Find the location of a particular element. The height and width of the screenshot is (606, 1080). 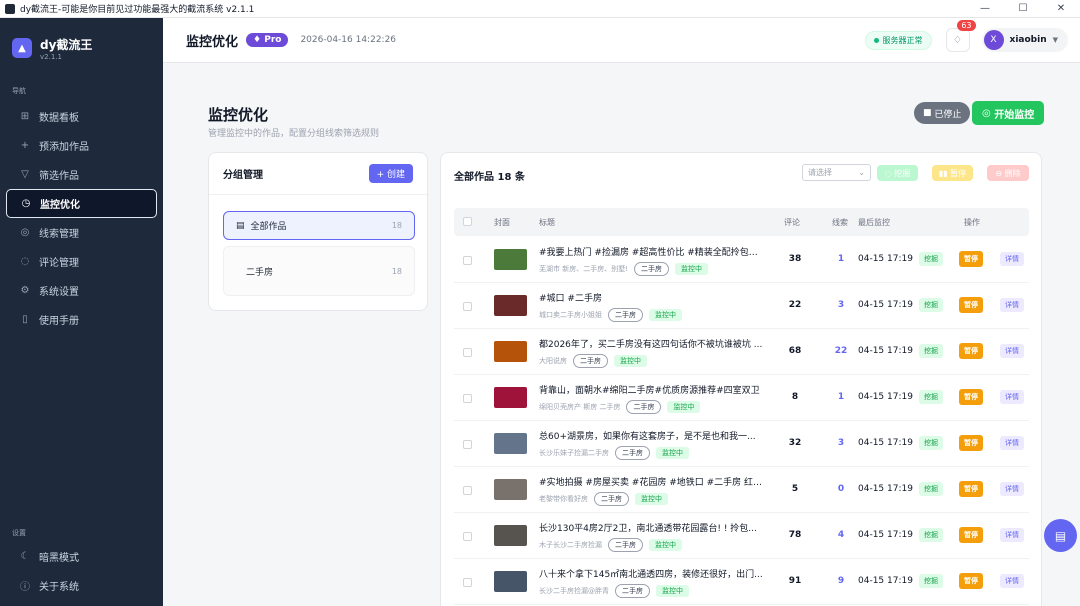

user-menu: X xiaobin ▼ is located at coordinates (1024, 40).